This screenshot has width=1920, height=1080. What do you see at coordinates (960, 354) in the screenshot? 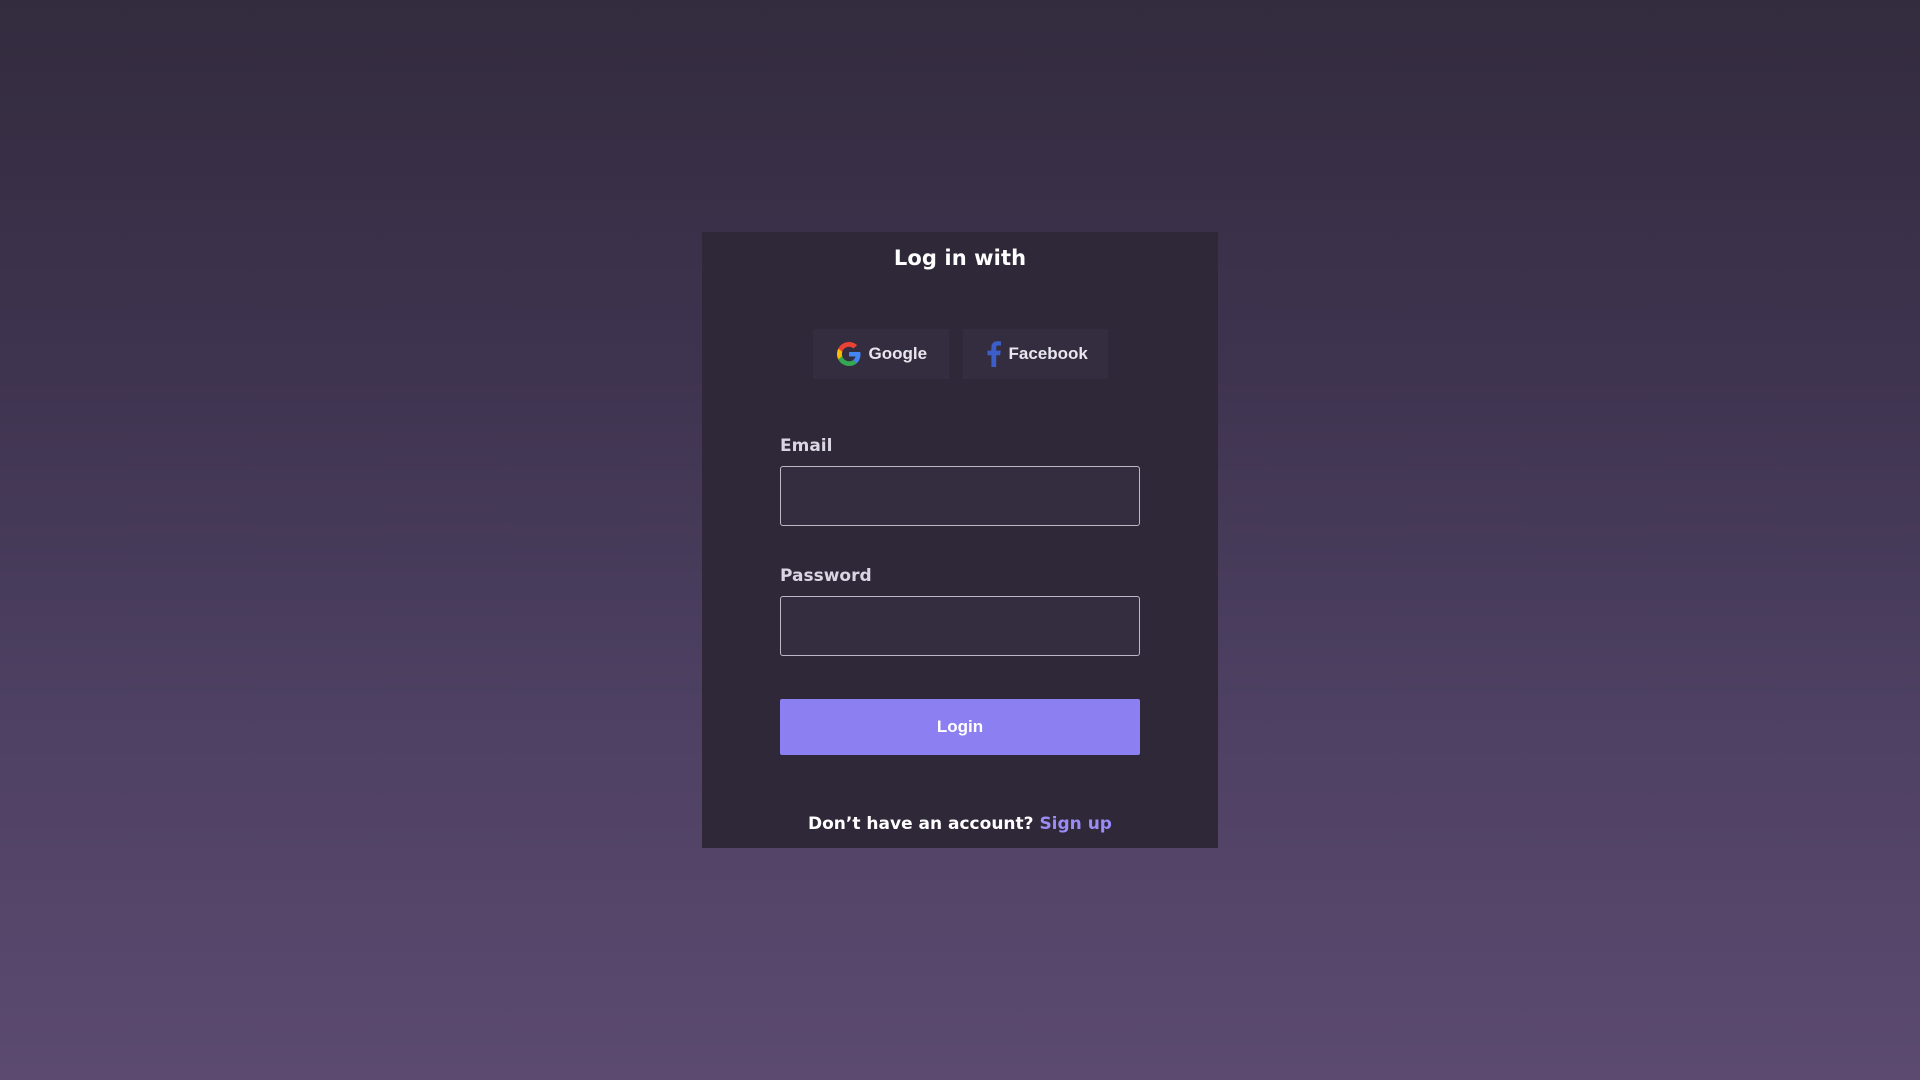
I see `social-login-row: Google Facebook` at bounding box center [960, 354].